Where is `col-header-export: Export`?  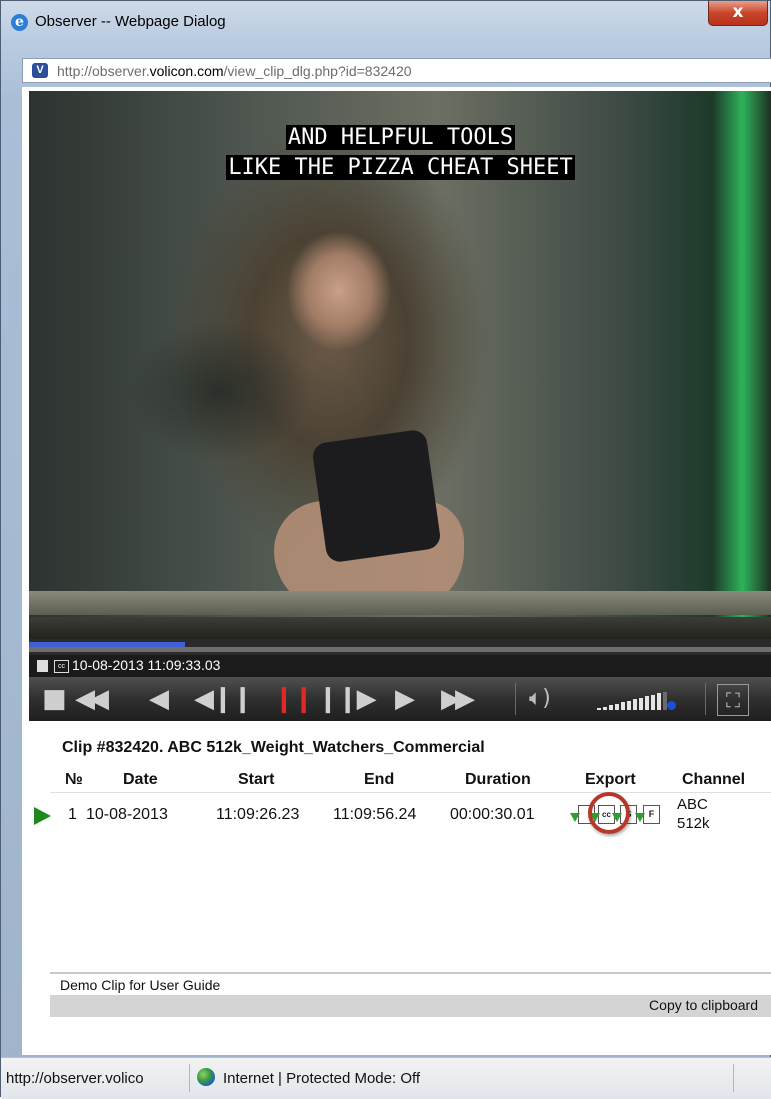 col-header-export: Export is located at coordinates (610, 779).